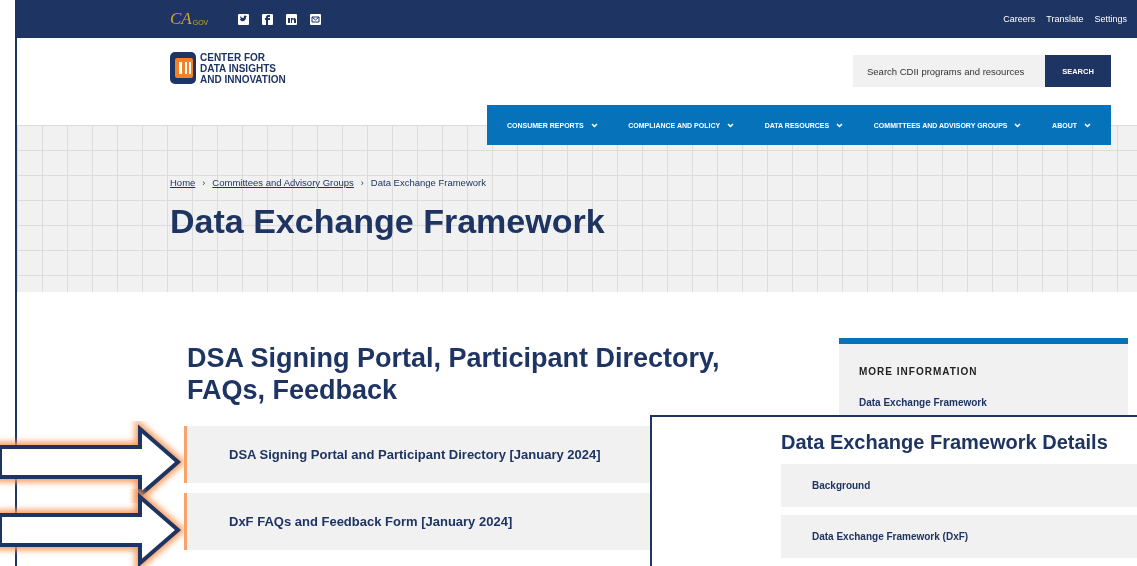  What do you see at coordinates (243, 68) in the screenshot?
I see `organization-name: CENTER FOR DATA INSIGHTS AND INNOVATION` at bounding box center [243, 68].